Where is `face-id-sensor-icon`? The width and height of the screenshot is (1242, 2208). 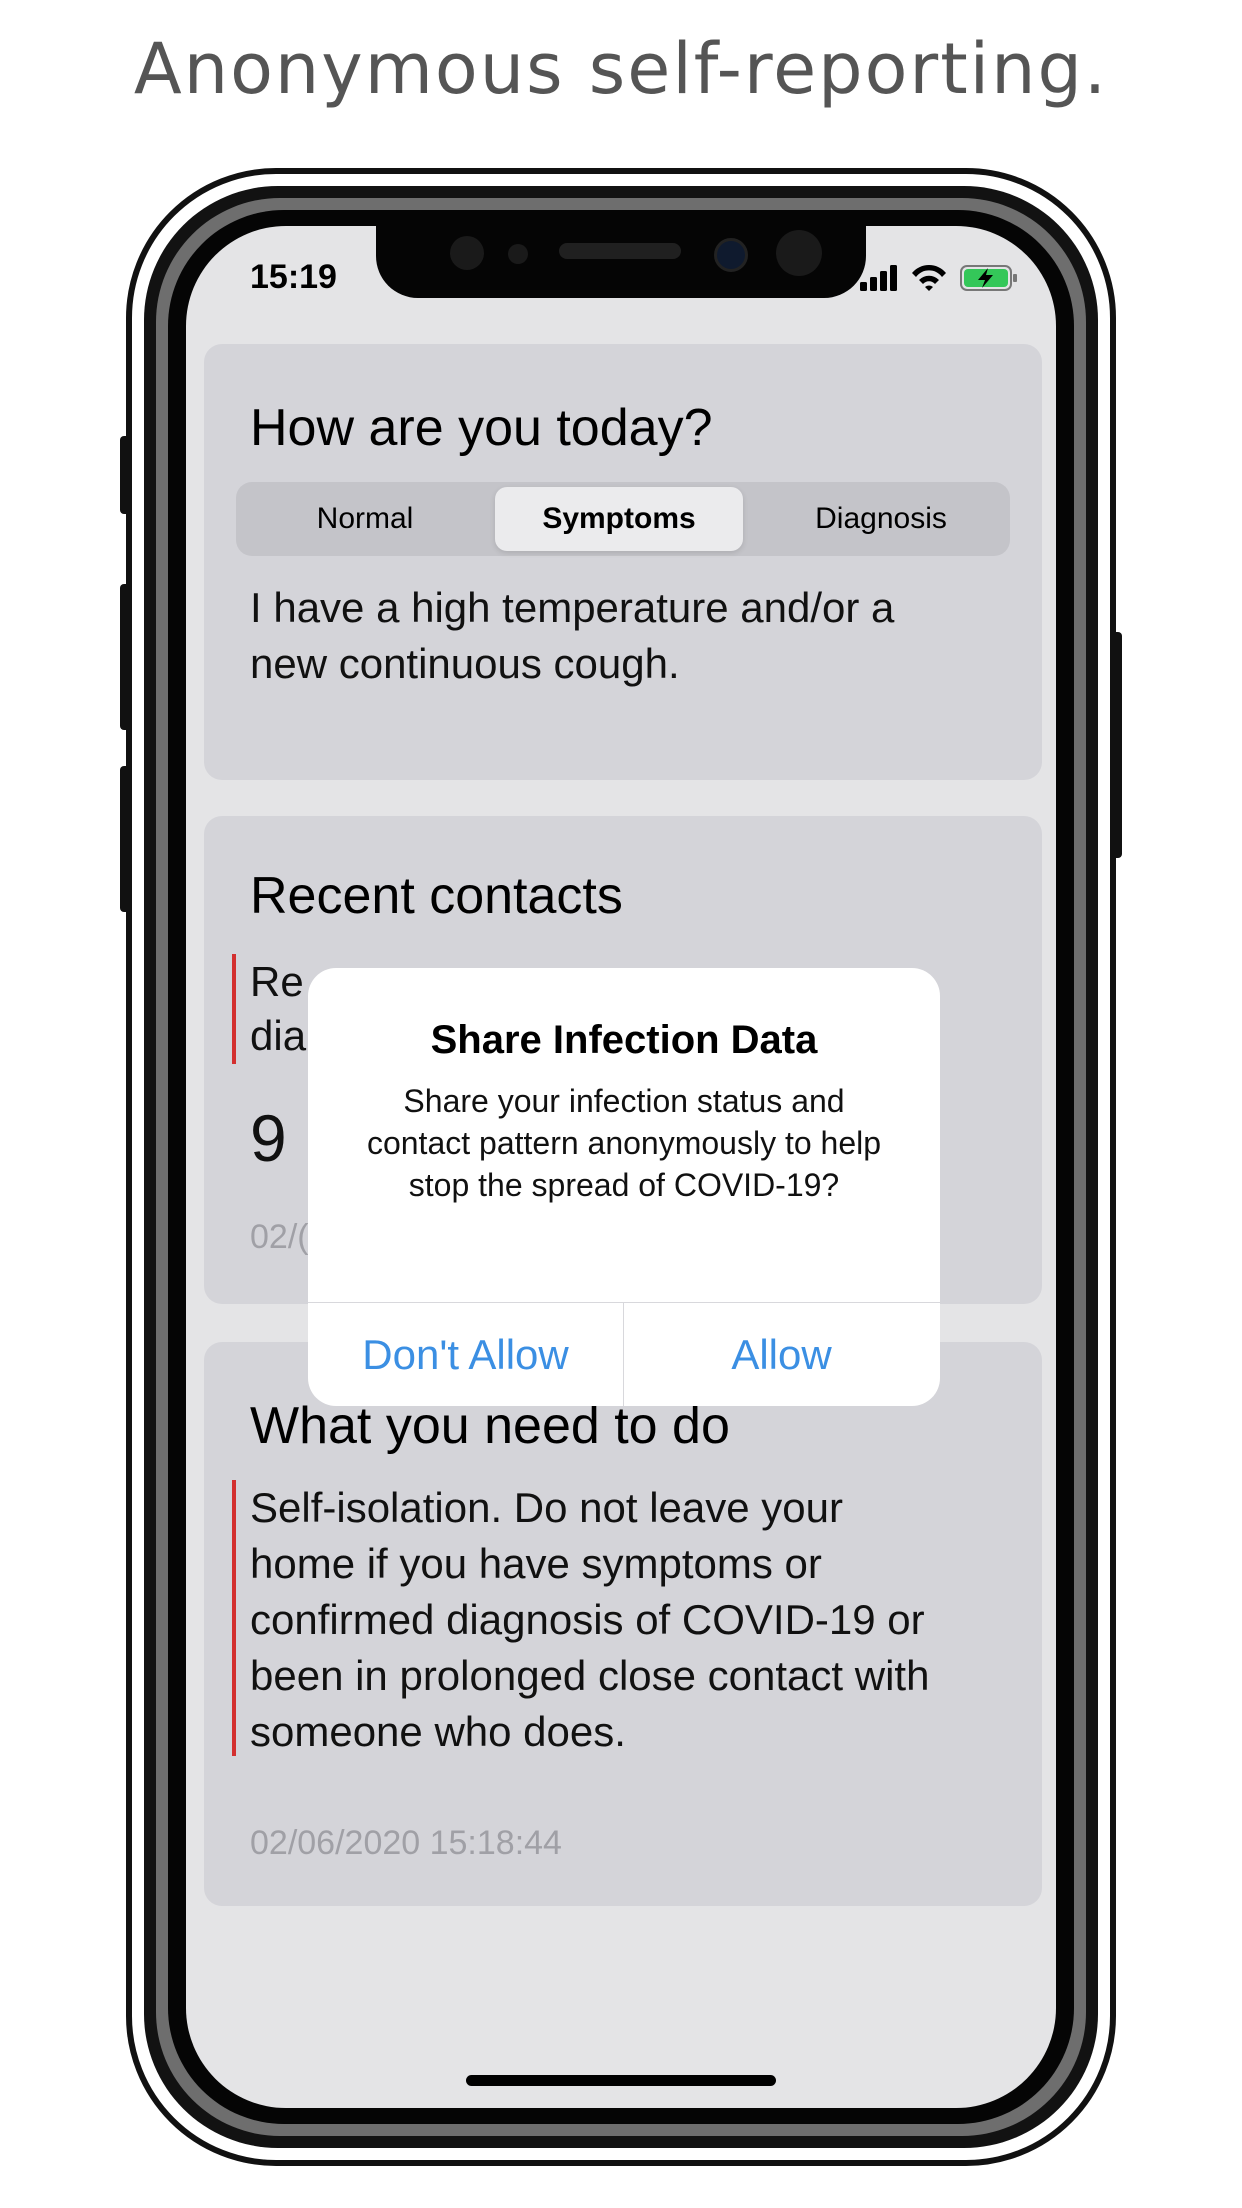 face-id-sensor-icon is located at coordinates (799, 253).